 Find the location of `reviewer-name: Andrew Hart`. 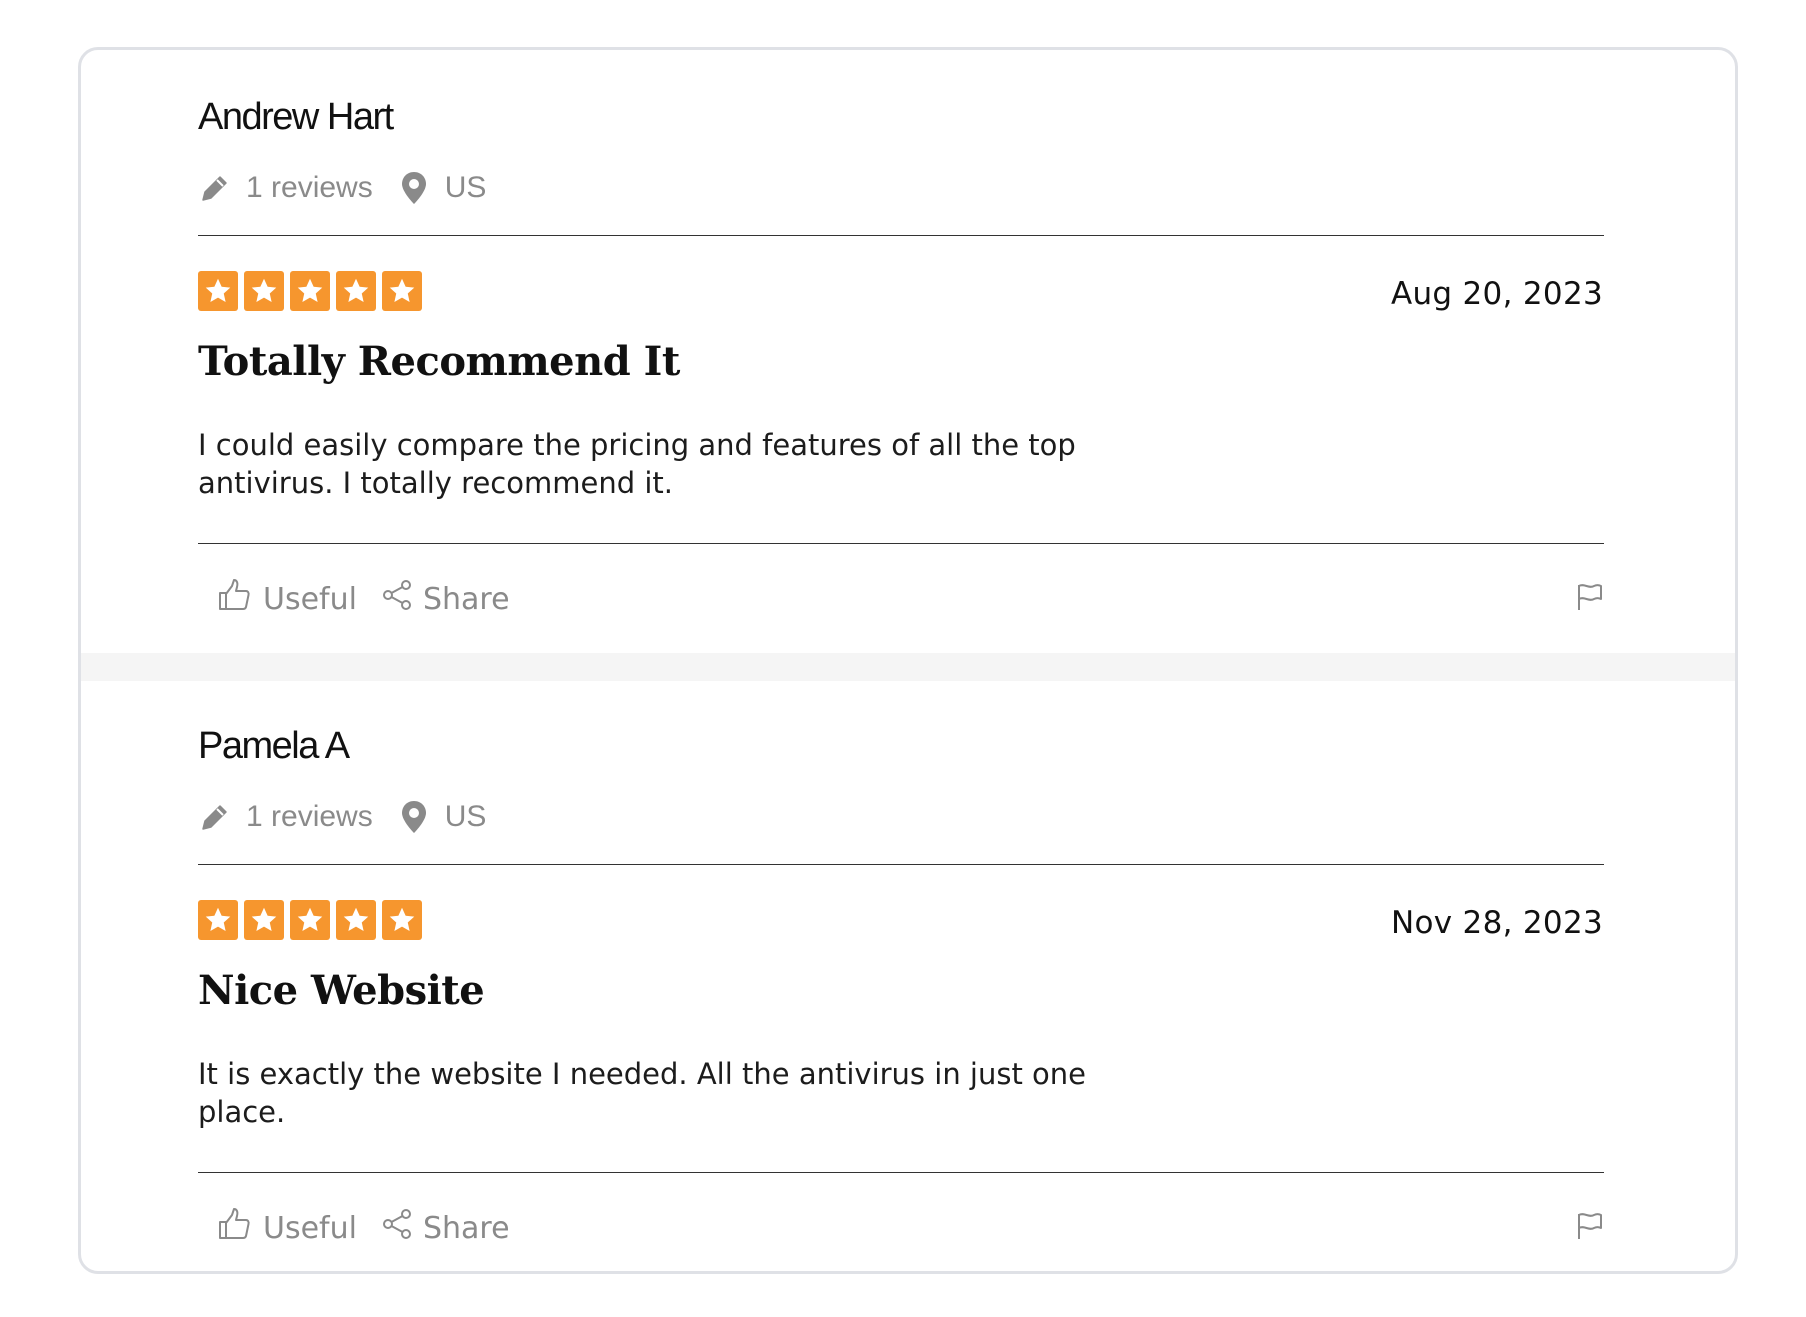

reviewer-name: Andrew Hart is located at coordinates (296, 117).